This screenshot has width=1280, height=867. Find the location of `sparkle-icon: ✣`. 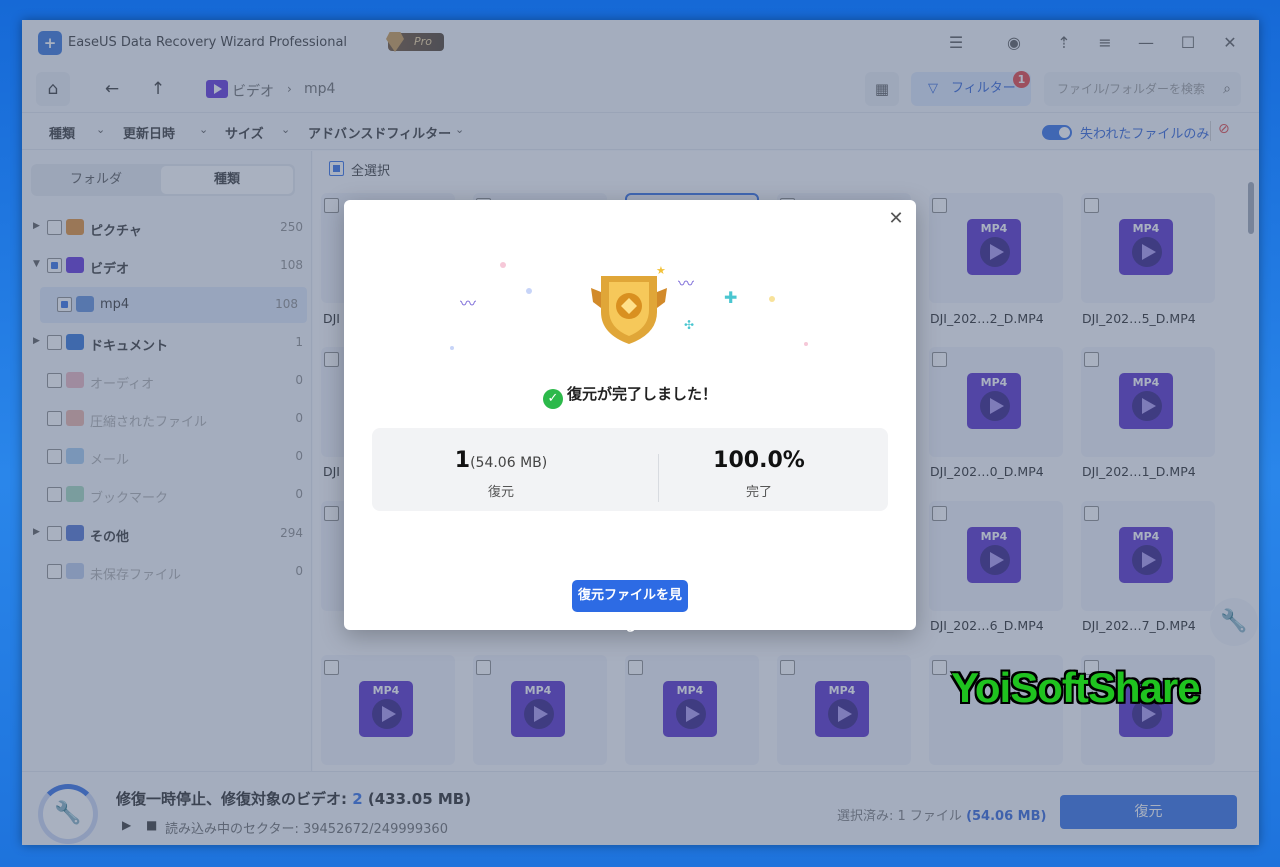

sparkle-icon: ✣ is located at coordinates (689, 325).